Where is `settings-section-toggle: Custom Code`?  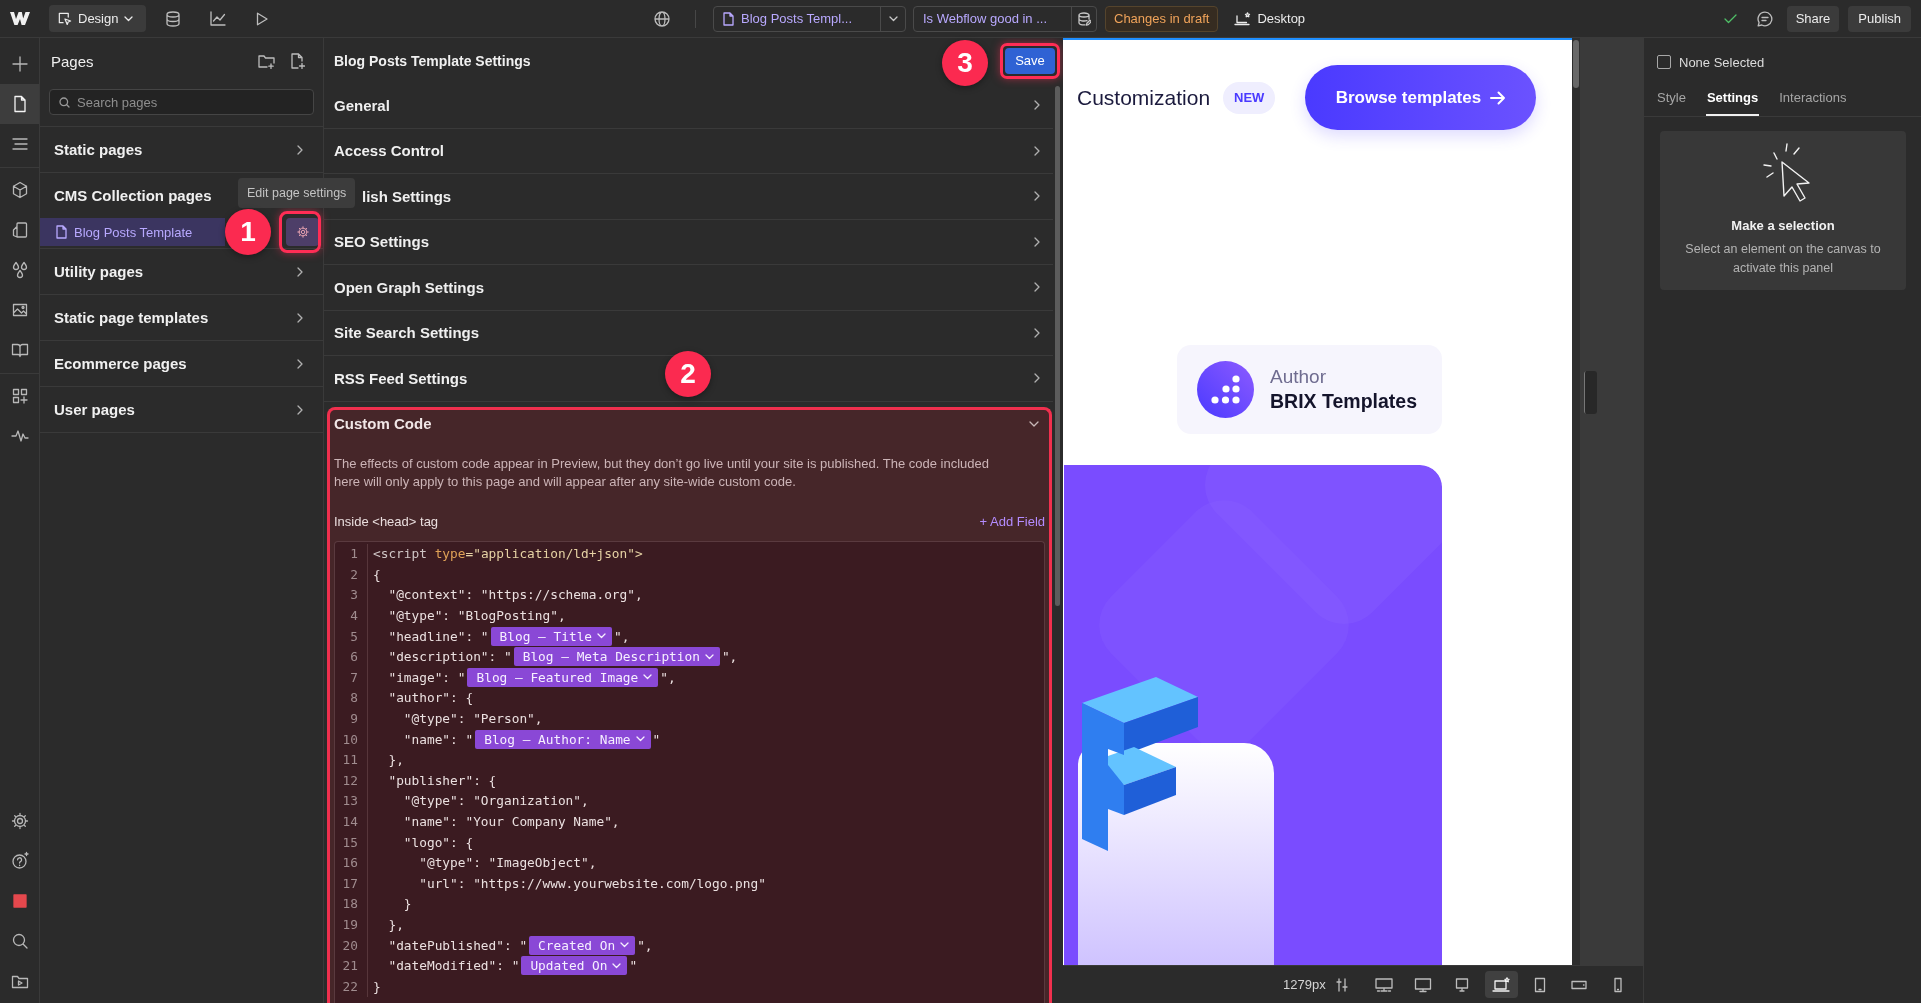
settings-section-toggle: Custom Code is located at coordinates (689, 423).